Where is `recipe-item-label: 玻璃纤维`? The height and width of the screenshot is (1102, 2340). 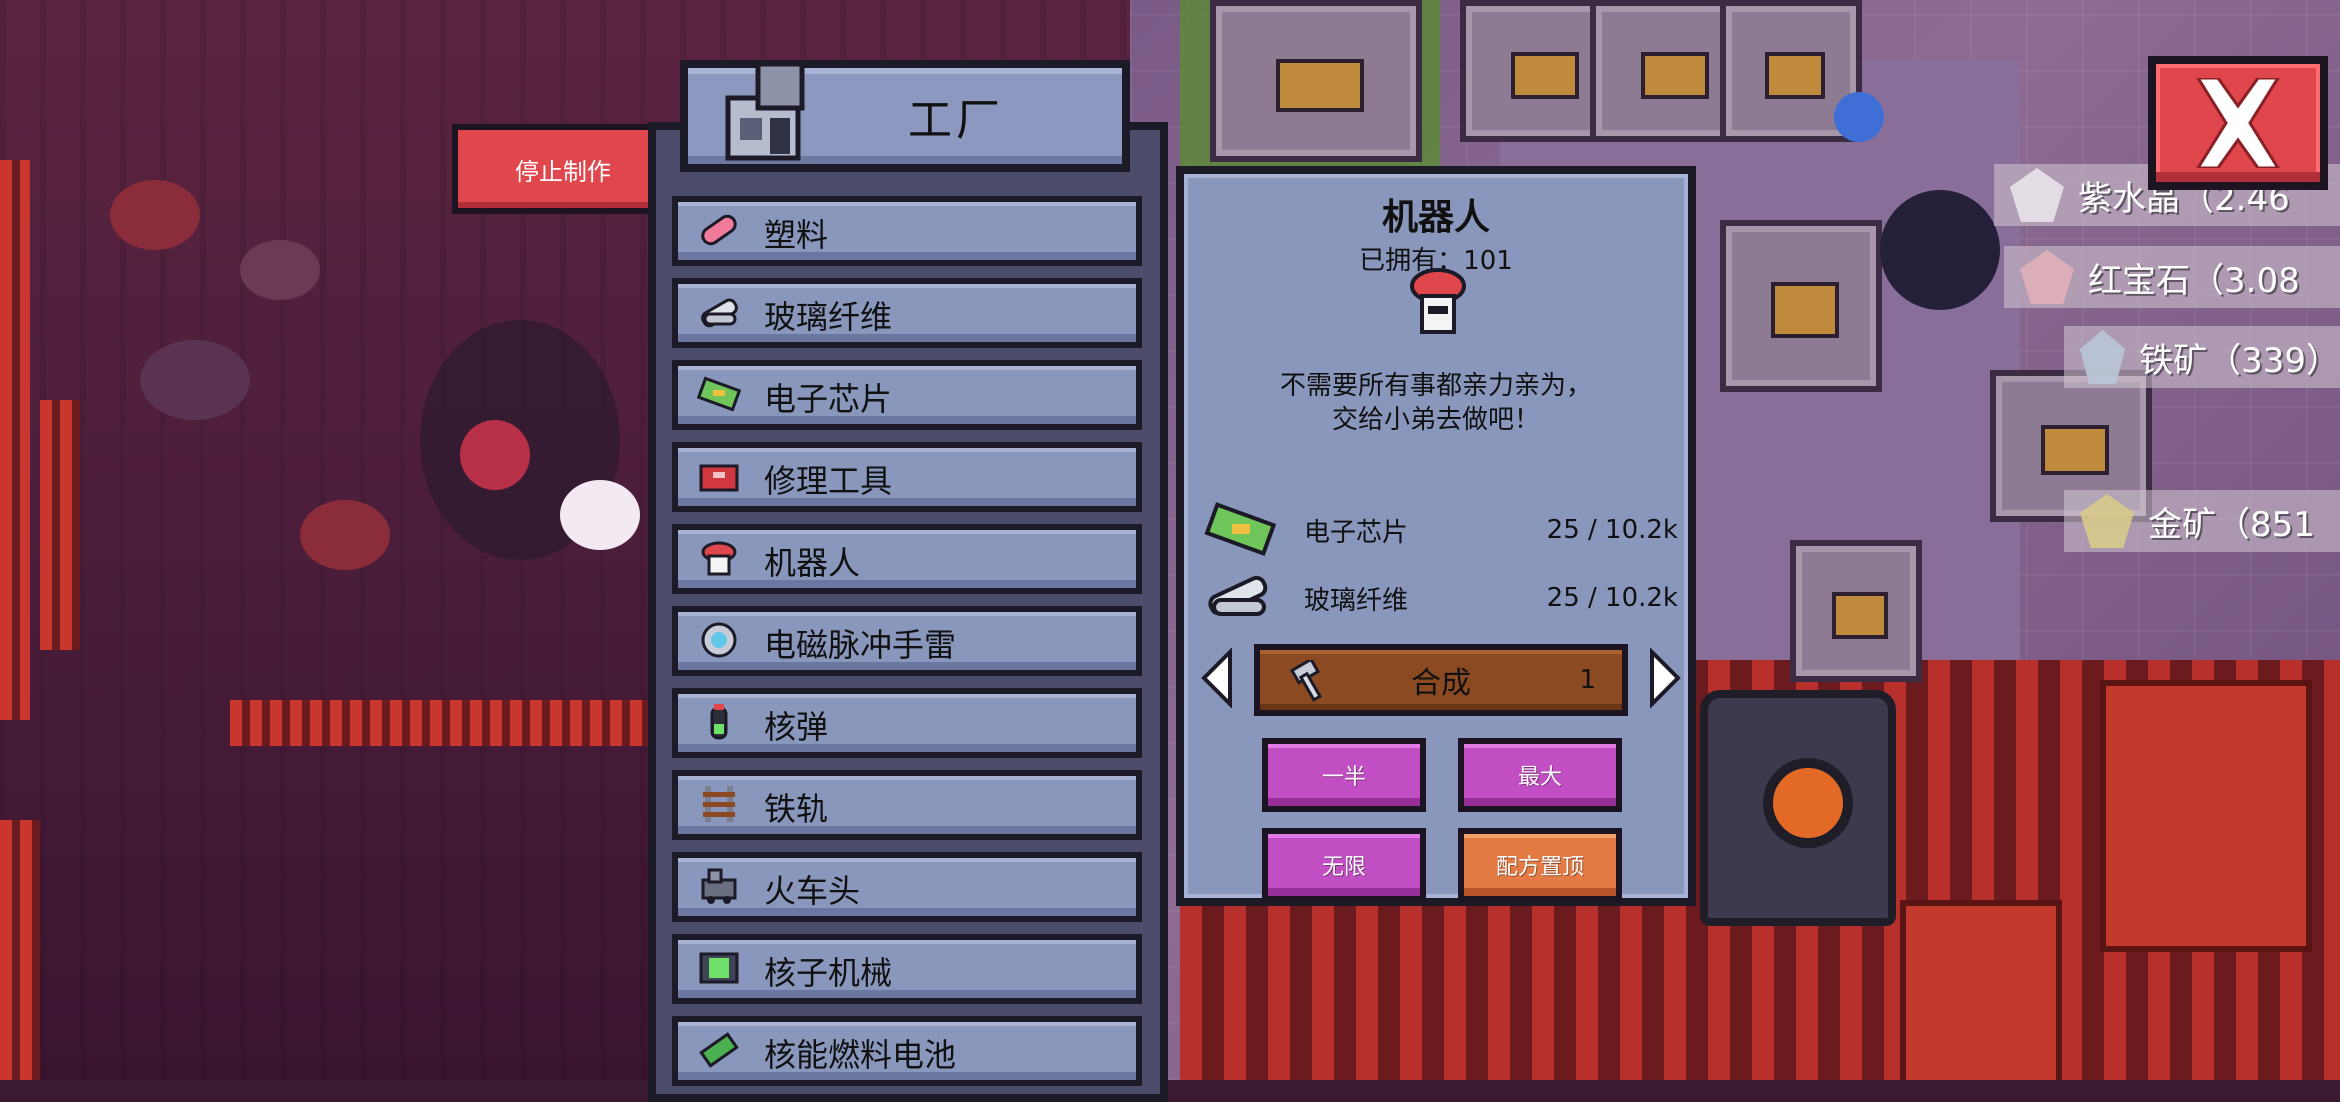
recipe-item-label: 玻璃纤维 is located at coordinates (828, 317).